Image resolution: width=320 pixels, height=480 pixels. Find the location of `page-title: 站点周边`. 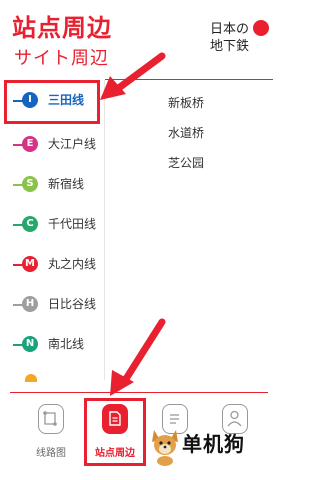

page-title: 站点周边 is located at coordinates (62, 28).